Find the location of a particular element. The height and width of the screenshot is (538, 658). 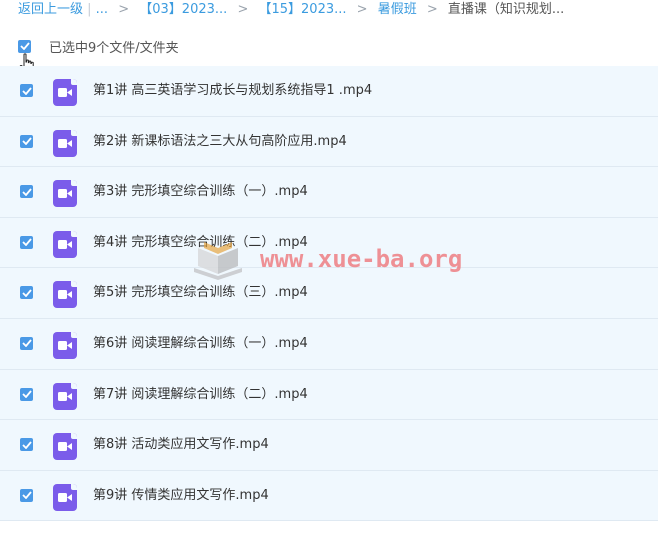

file-row: 第2讲 新课标语法之三大从句高阶应用.mp4 is located at coordinates (329, 142).